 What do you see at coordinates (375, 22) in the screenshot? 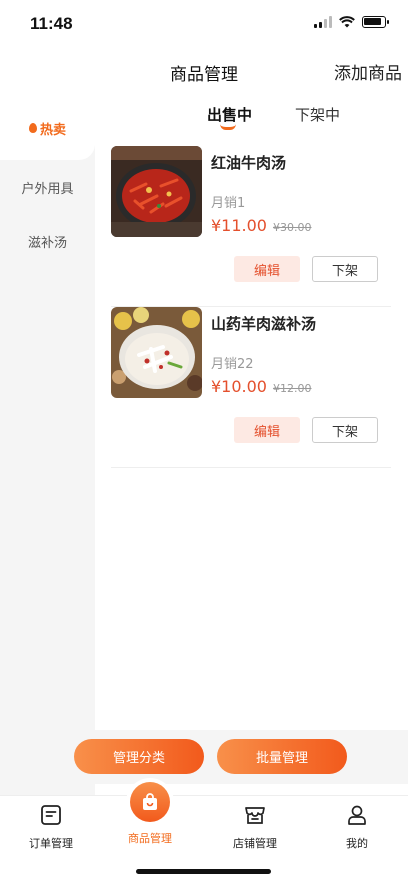
I see `battery-icon` at bounding box center [375, 22].